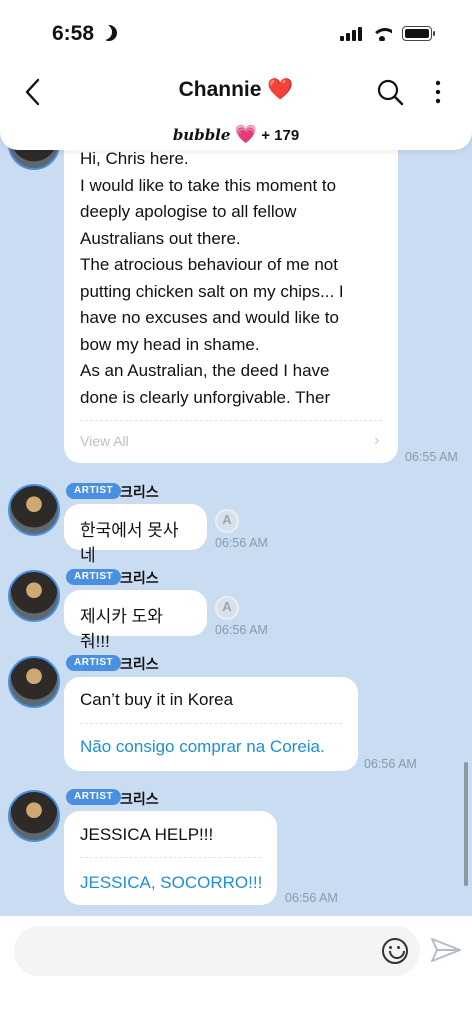 The width and height of the screenshot is (472, 1024). What do you see at coordinates (157, 699) in the screenshot?
I see `message-text: Can’t buy it in Korea` at bounding box center [157, 699].